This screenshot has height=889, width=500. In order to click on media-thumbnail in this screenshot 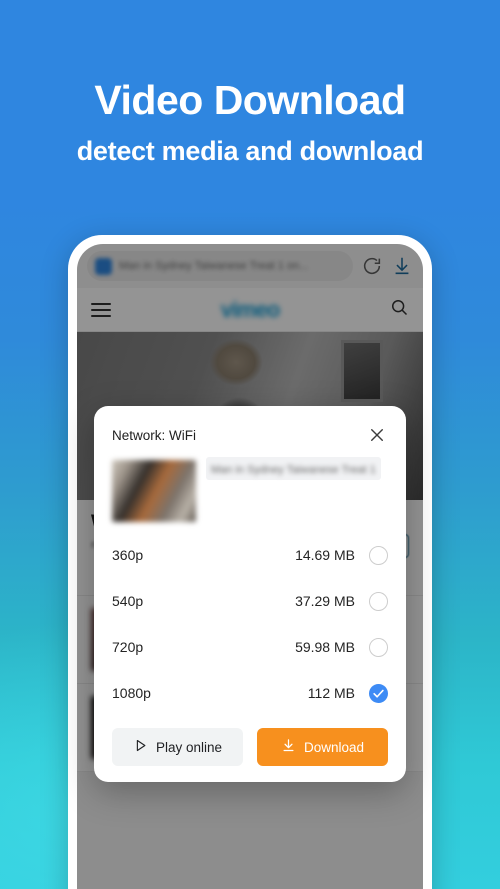, I will do `click(154, 491)`.